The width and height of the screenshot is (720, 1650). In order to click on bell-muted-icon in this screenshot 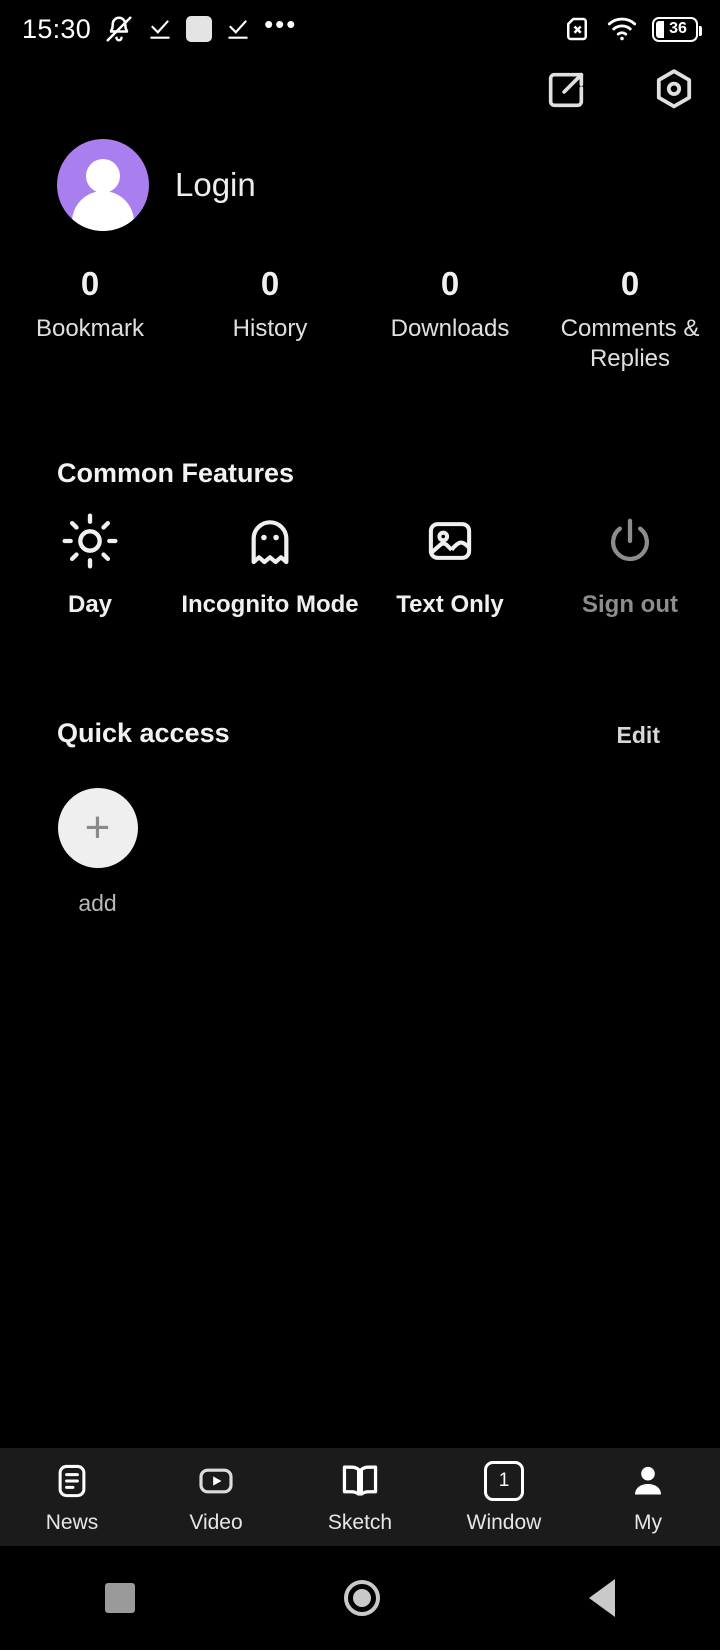, I will do `click(119, 29)`.